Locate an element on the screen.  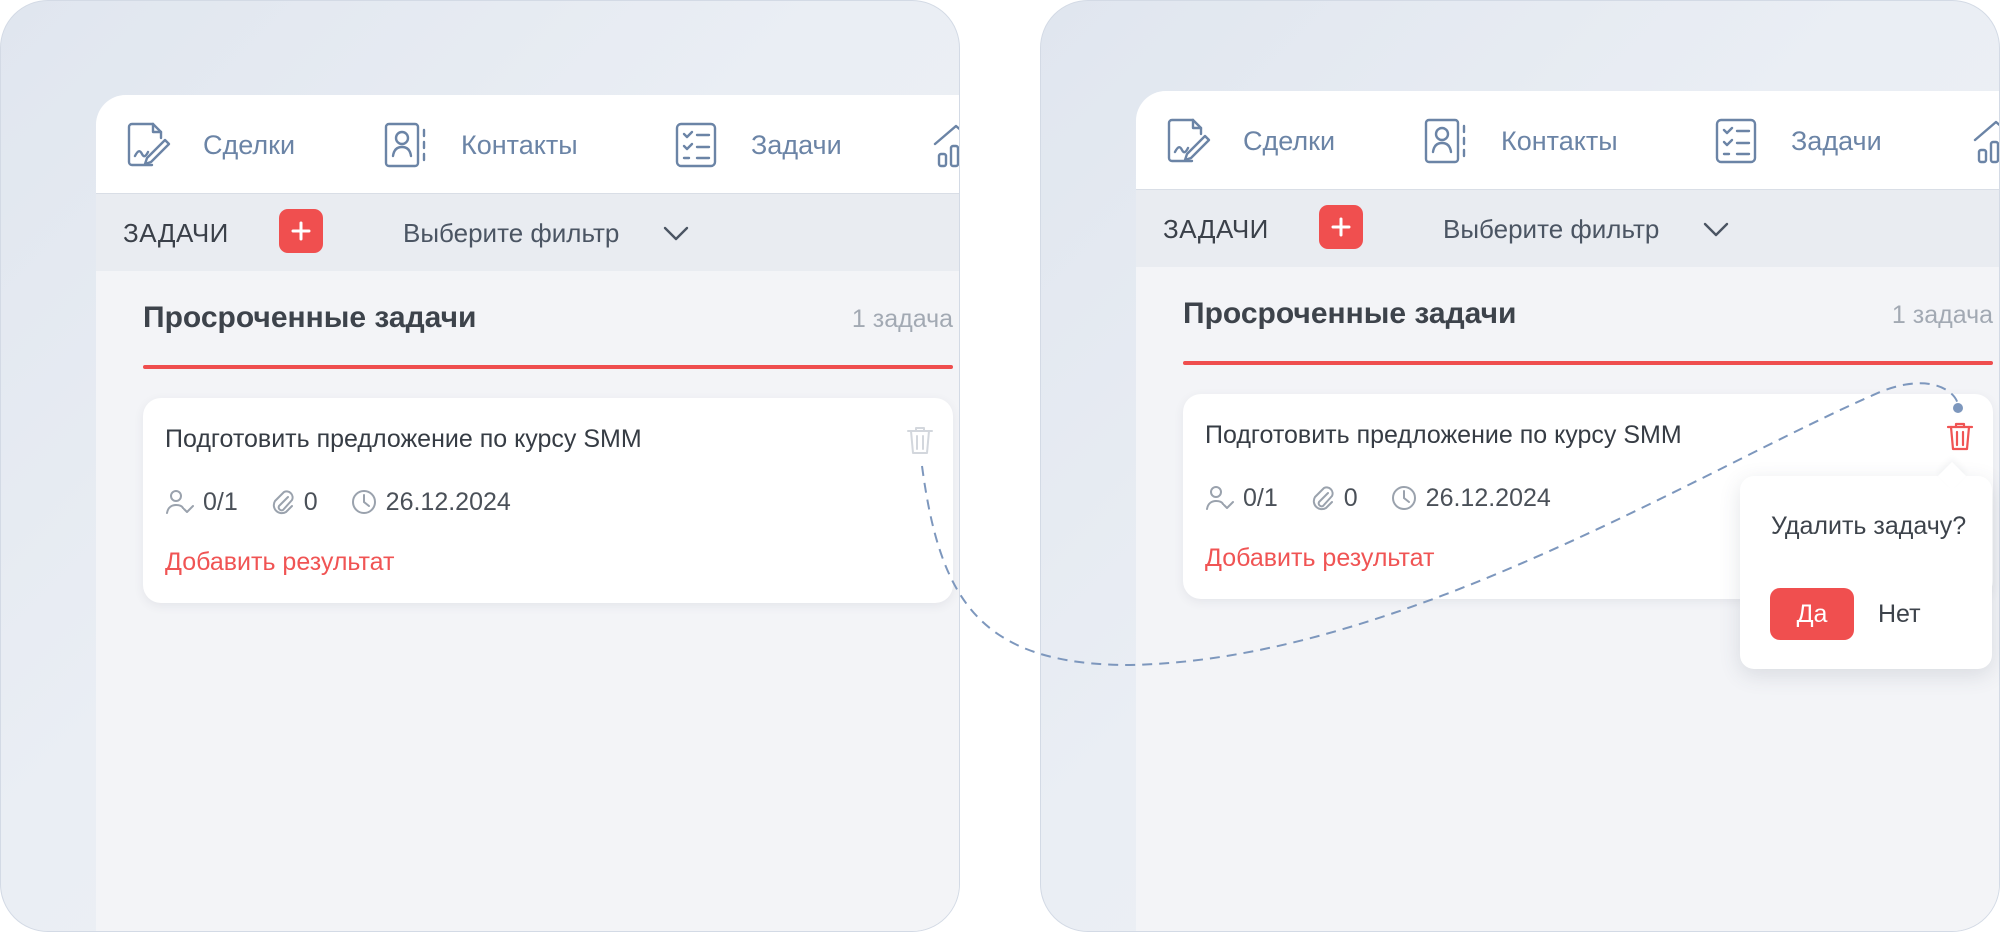
confirm-no-button: Нет is located at coordinates (1899, 614).